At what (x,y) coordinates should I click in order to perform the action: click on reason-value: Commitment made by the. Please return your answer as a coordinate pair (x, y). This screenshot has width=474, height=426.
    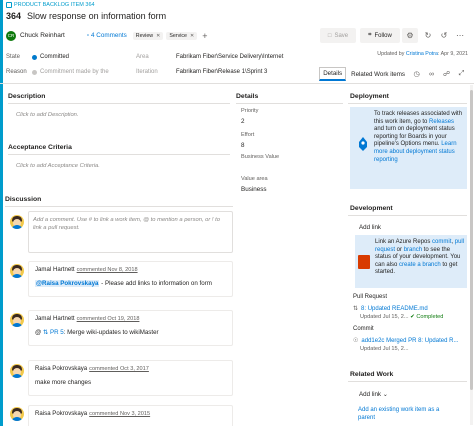
    Looking at the image, I should click on (74, 72).